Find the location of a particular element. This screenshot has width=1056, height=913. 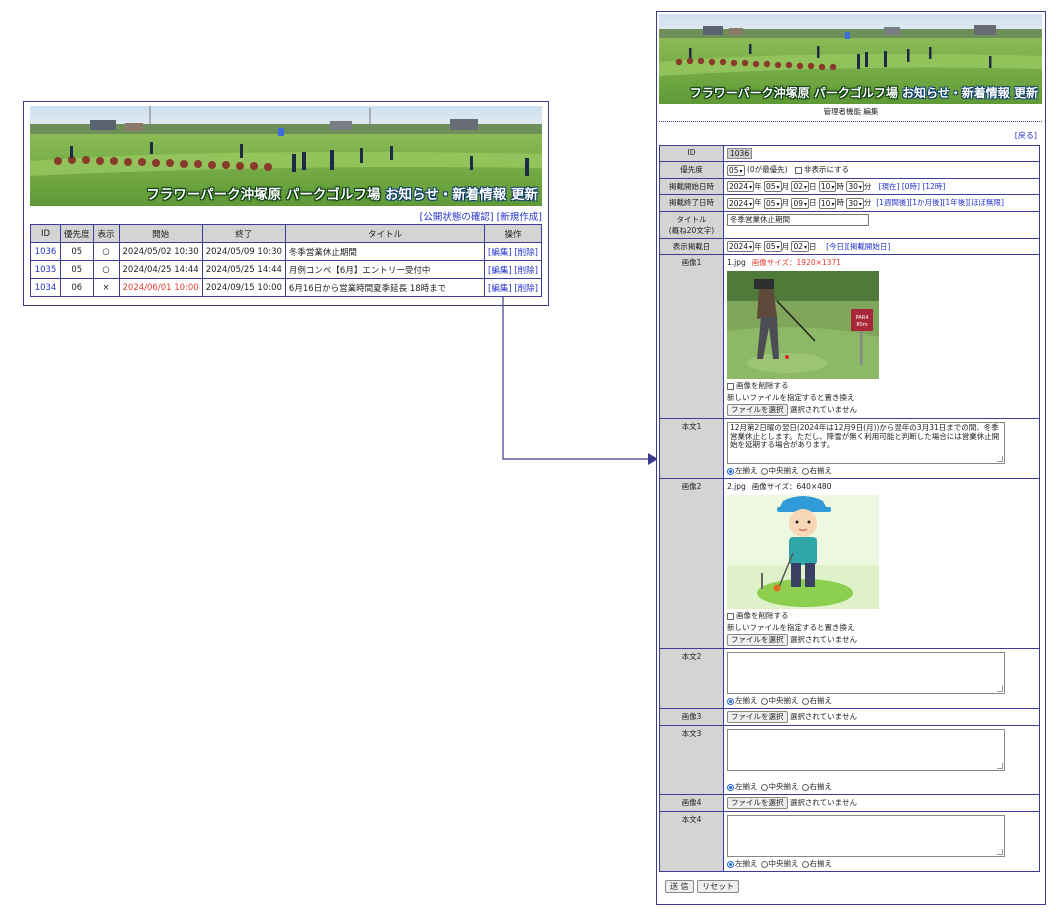

start-12h-link: [12時] is located at coordinates (933, 186).